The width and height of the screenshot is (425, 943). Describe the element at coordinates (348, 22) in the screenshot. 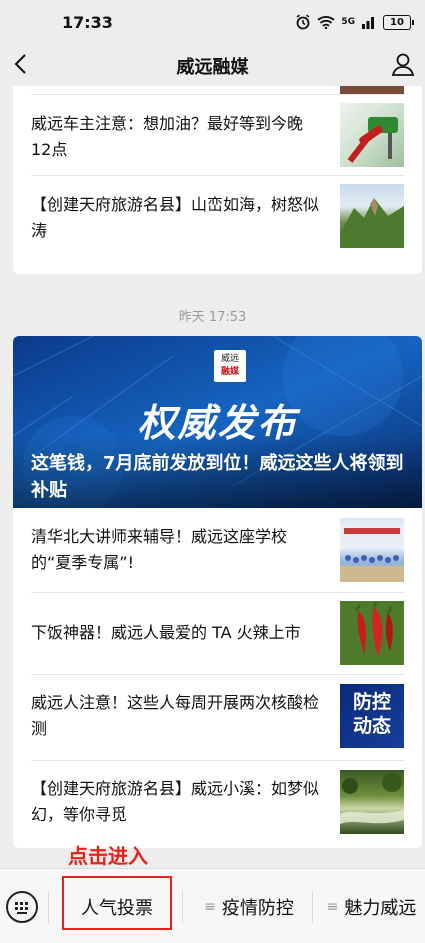

I see `network-label: 5G` at that location.